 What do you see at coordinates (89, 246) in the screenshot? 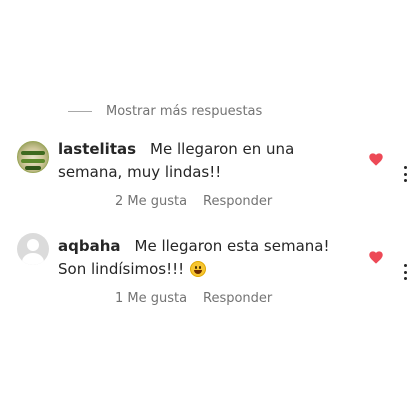
I see `comment-username: aqbaha` at bounding box center [89, 246].